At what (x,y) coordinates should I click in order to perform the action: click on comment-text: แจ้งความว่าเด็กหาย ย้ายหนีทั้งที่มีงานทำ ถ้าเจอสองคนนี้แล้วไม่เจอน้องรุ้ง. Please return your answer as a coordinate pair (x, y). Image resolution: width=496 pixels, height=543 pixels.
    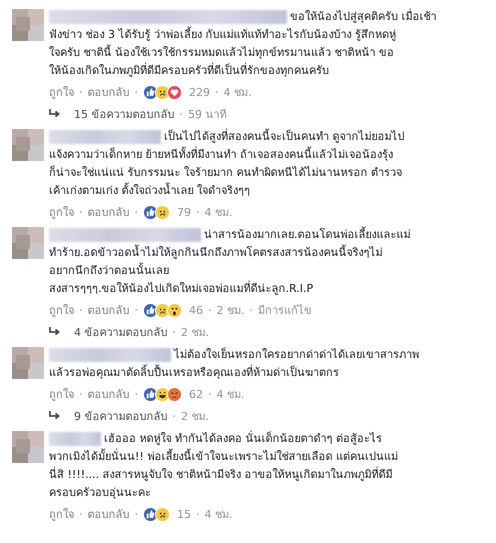
    Looking at the image, I should click on (221, 154).